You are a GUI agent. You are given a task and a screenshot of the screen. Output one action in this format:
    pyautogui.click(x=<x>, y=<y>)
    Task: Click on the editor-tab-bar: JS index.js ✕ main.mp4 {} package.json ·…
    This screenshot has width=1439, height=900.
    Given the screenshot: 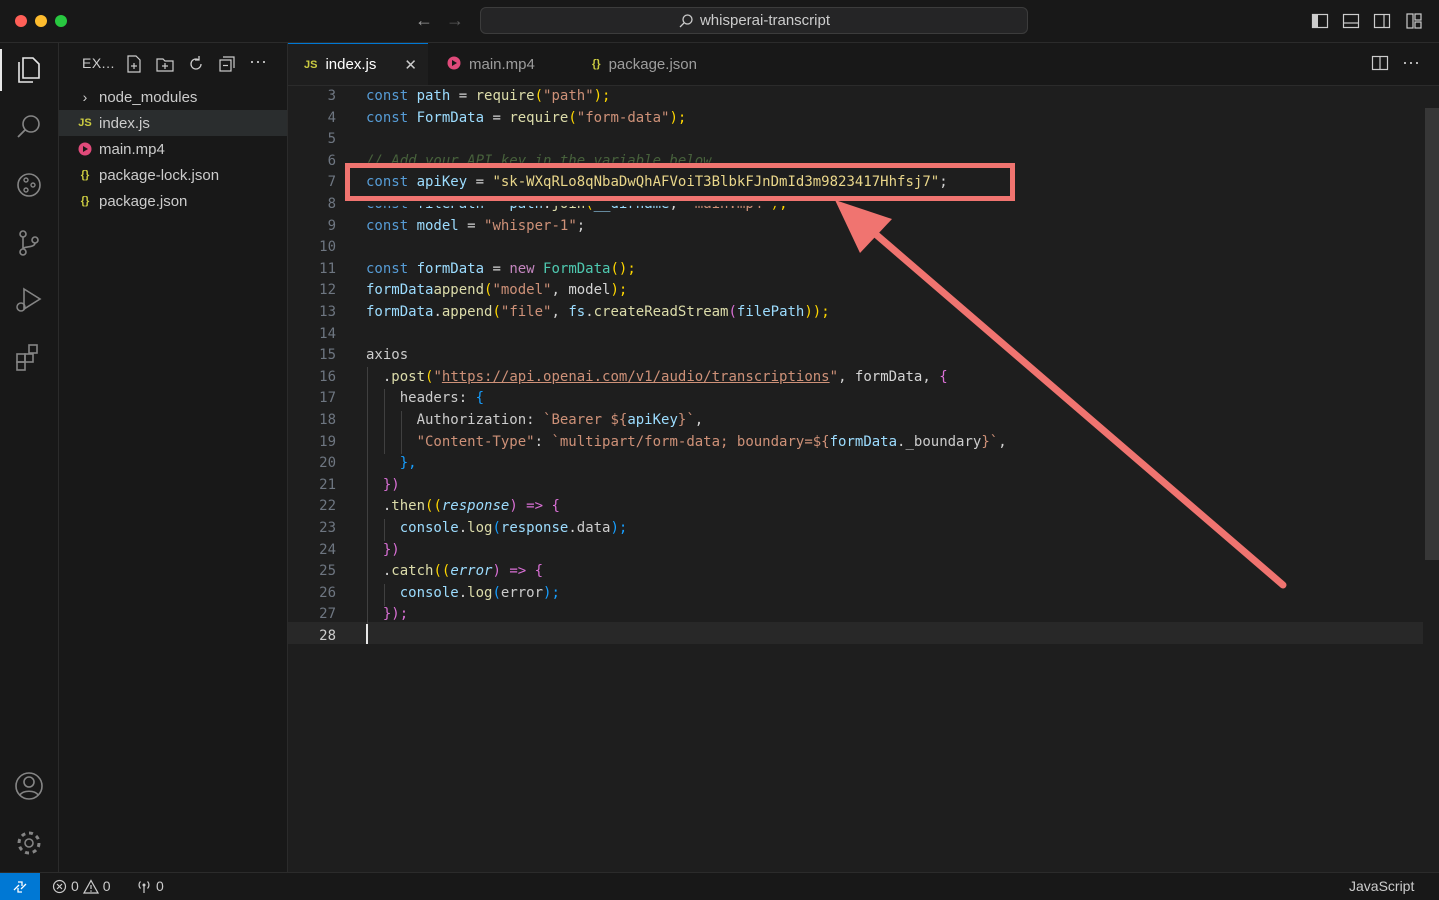 What is the action you would take?
    pyautogui.click(x=863, y=64)
    